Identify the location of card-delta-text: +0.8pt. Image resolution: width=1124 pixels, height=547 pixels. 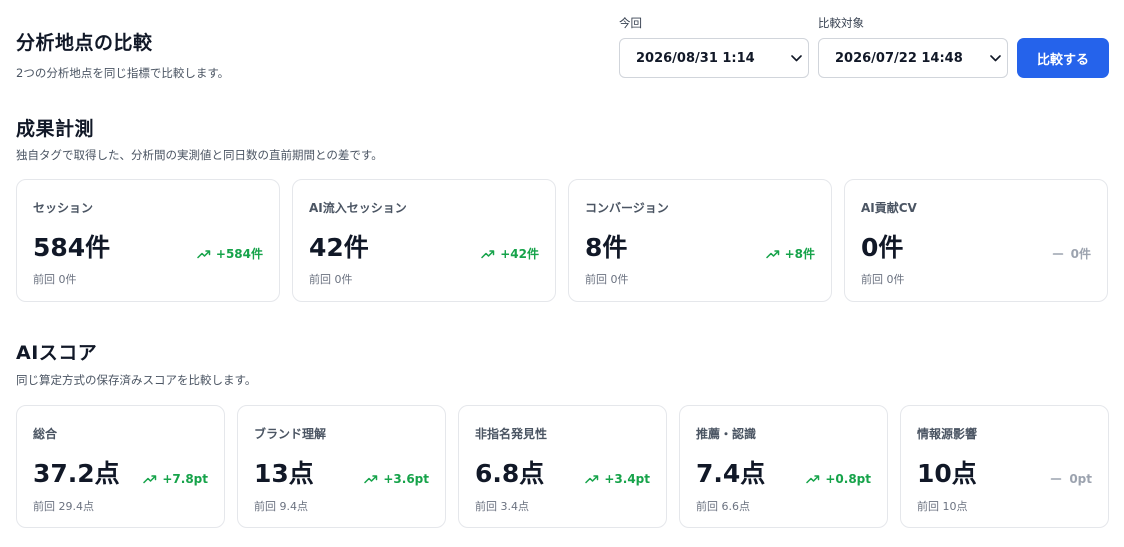
(848, 479).